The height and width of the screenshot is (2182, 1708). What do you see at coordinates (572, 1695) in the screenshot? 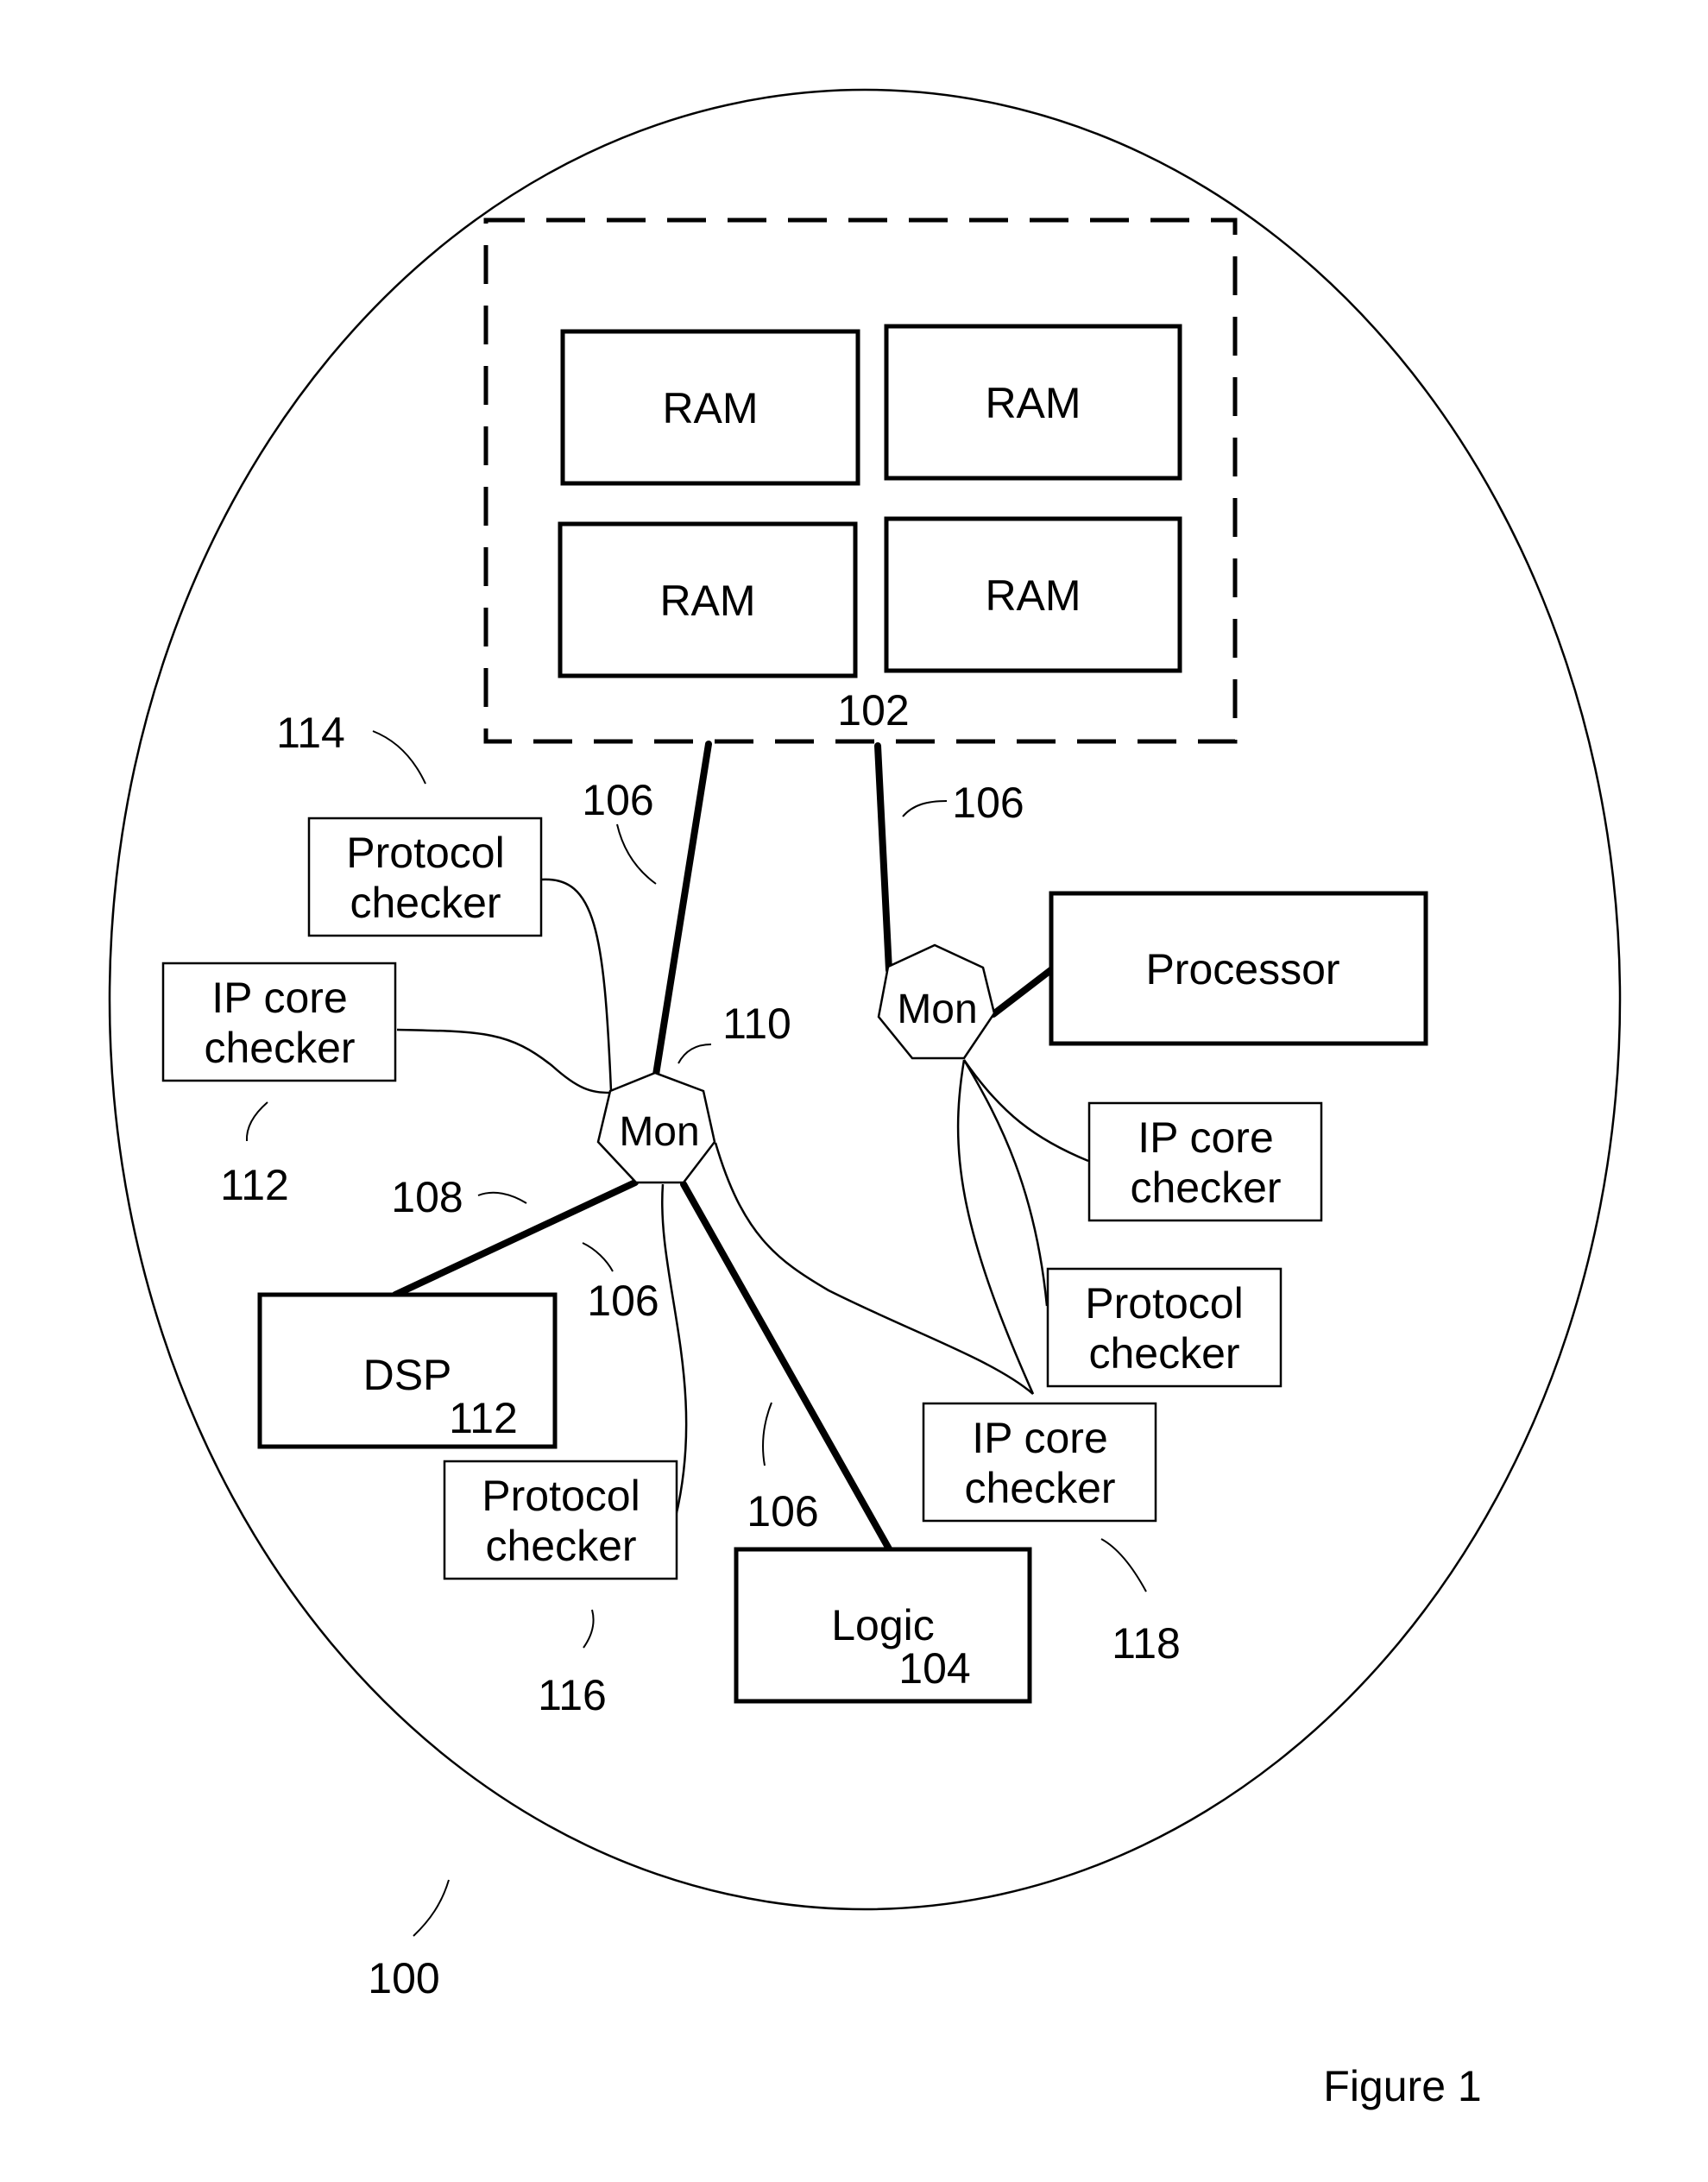
I see `ref-label-116: 116` at bounding box center [572, 1695].